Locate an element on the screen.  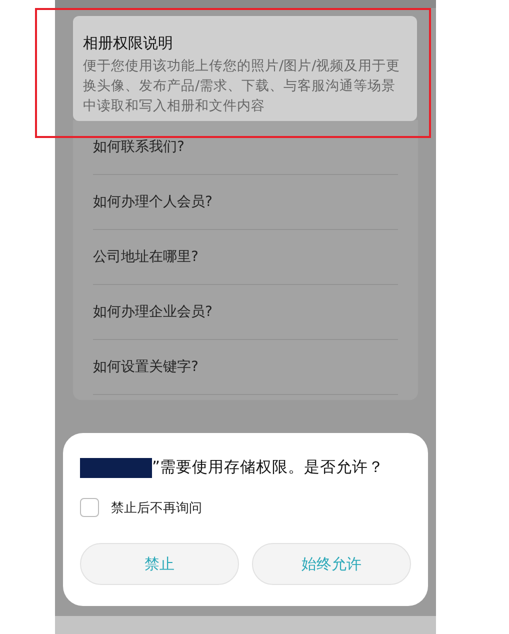
faq-item: 如何设置关键字? is located at coordinates (245, 367).